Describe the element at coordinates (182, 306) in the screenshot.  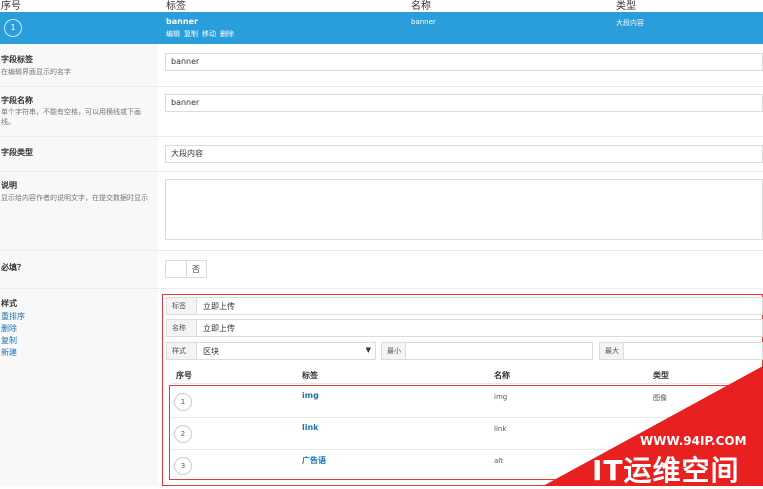
I see `sub-label-key: 标签` at that location.